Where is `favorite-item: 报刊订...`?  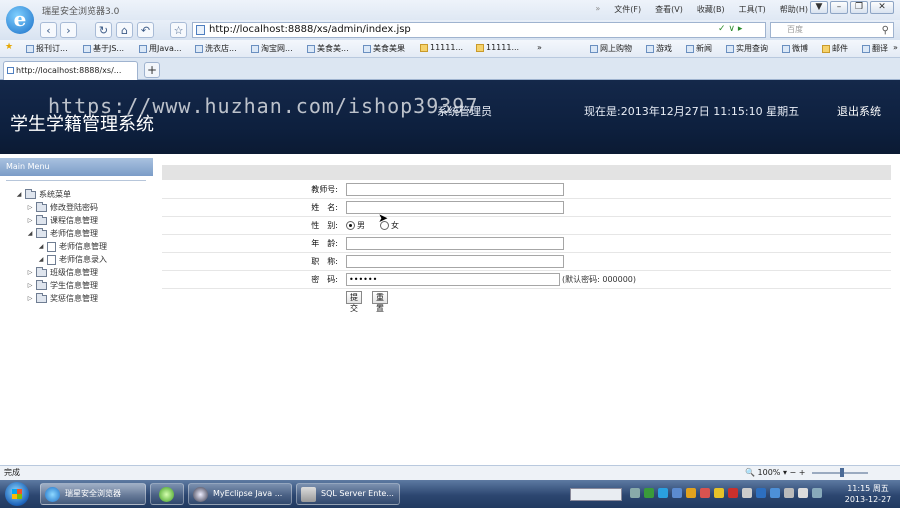
favorite-item: 报刊订... is located at coordinates (47, 48).